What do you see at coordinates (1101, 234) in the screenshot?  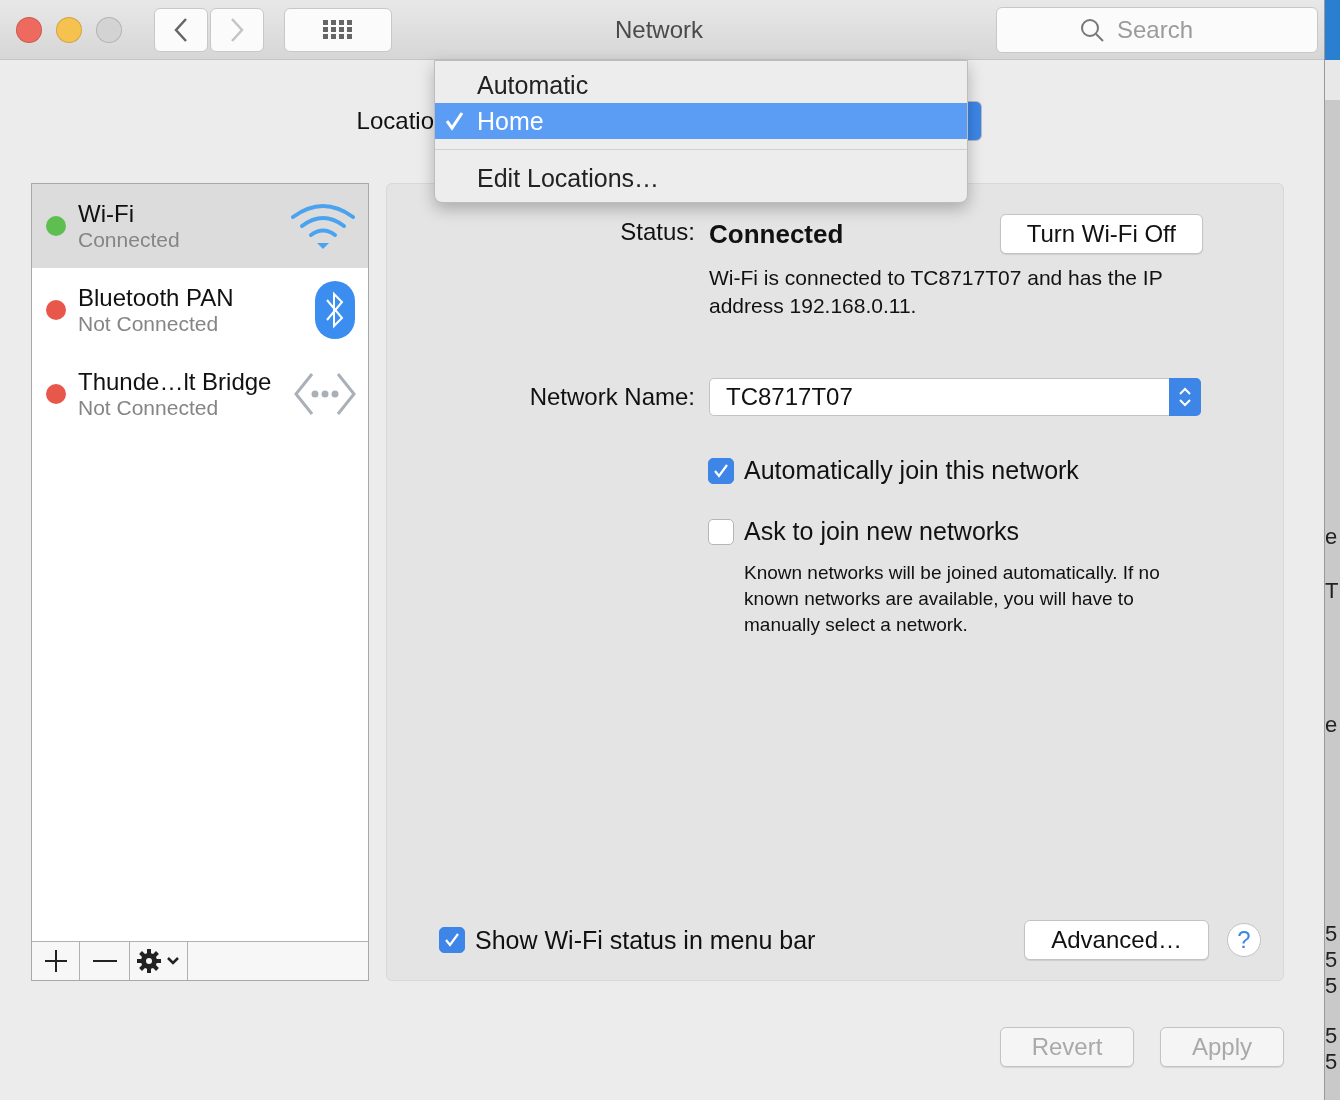 I see `turn-off-button: Turn Wi-Fi Off` at bounding box center [1101, 234].